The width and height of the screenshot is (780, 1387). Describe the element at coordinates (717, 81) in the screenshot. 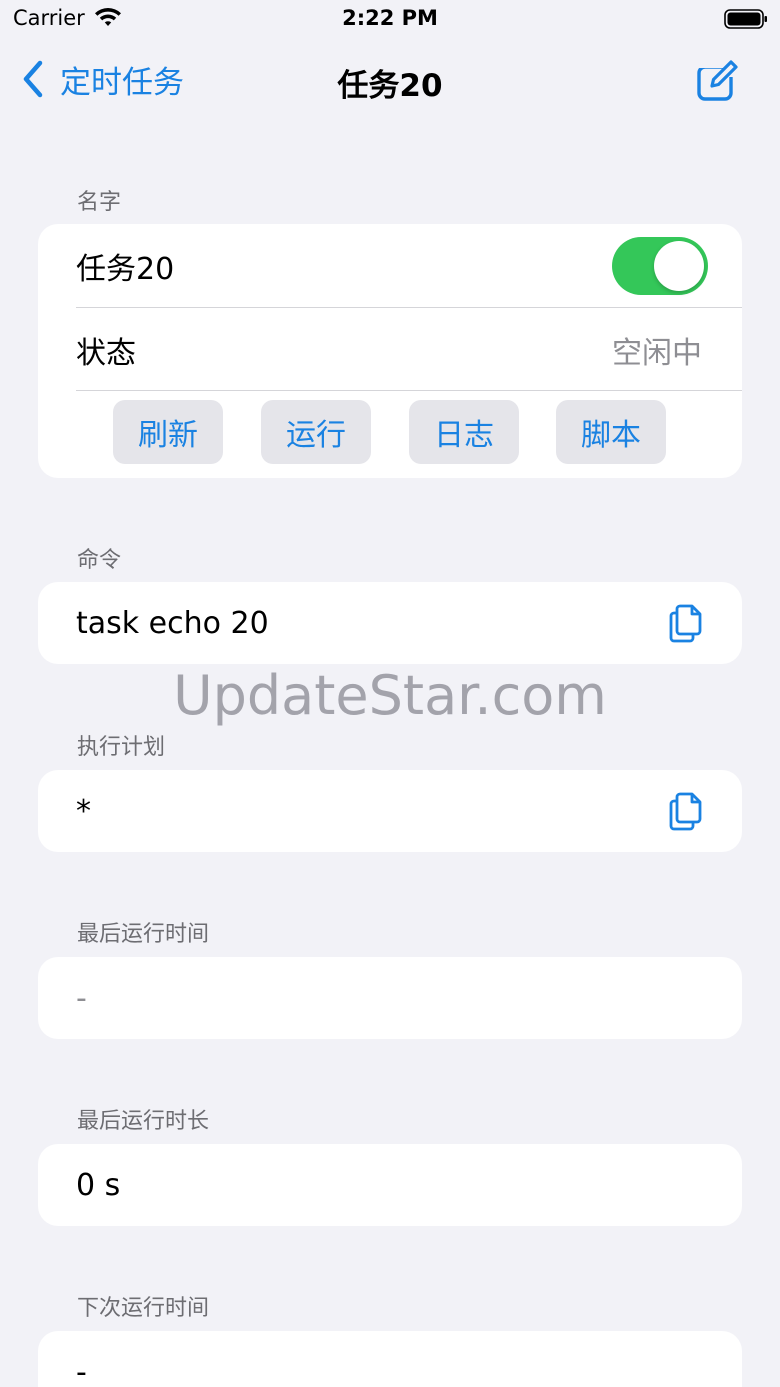

I see `compose-icon` at that location.